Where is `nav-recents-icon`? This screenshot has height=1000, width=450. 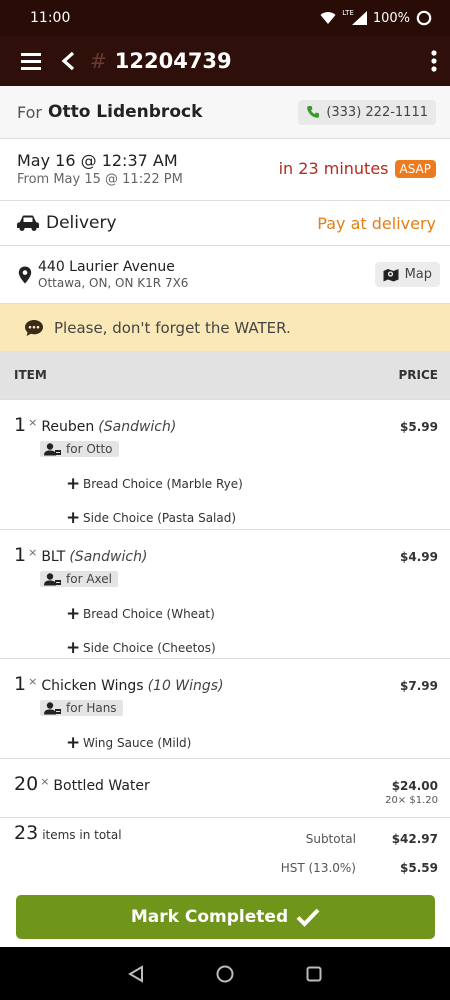 nav-recents-icon is located at coordinates (314, 974).